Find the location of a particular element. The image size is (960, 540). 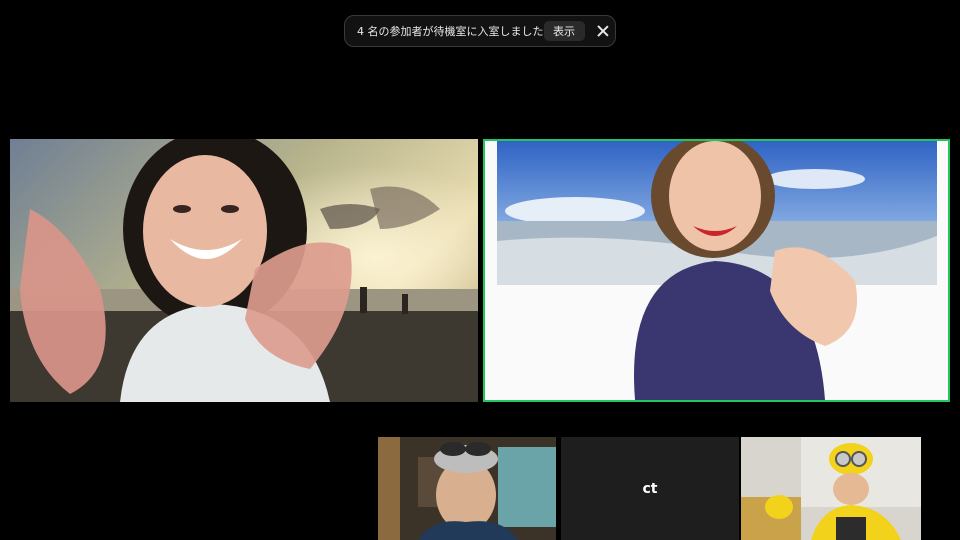

participant-name-label: ct is located at coordinates (650, 488).